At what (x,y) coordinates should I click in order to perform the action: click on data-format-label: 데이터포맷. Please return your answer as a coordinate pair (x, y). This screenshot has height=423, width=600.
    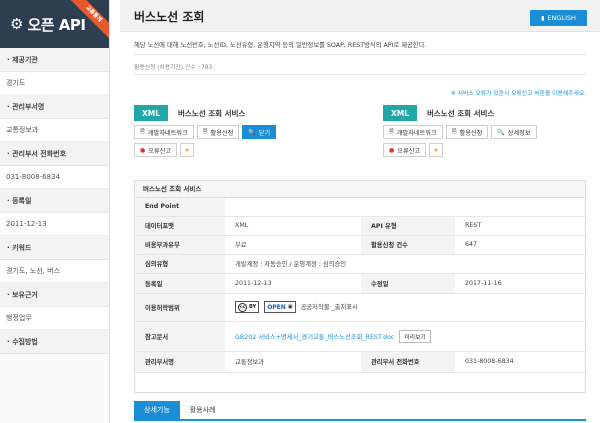
    Looking at the image, I should click on (180, 226).